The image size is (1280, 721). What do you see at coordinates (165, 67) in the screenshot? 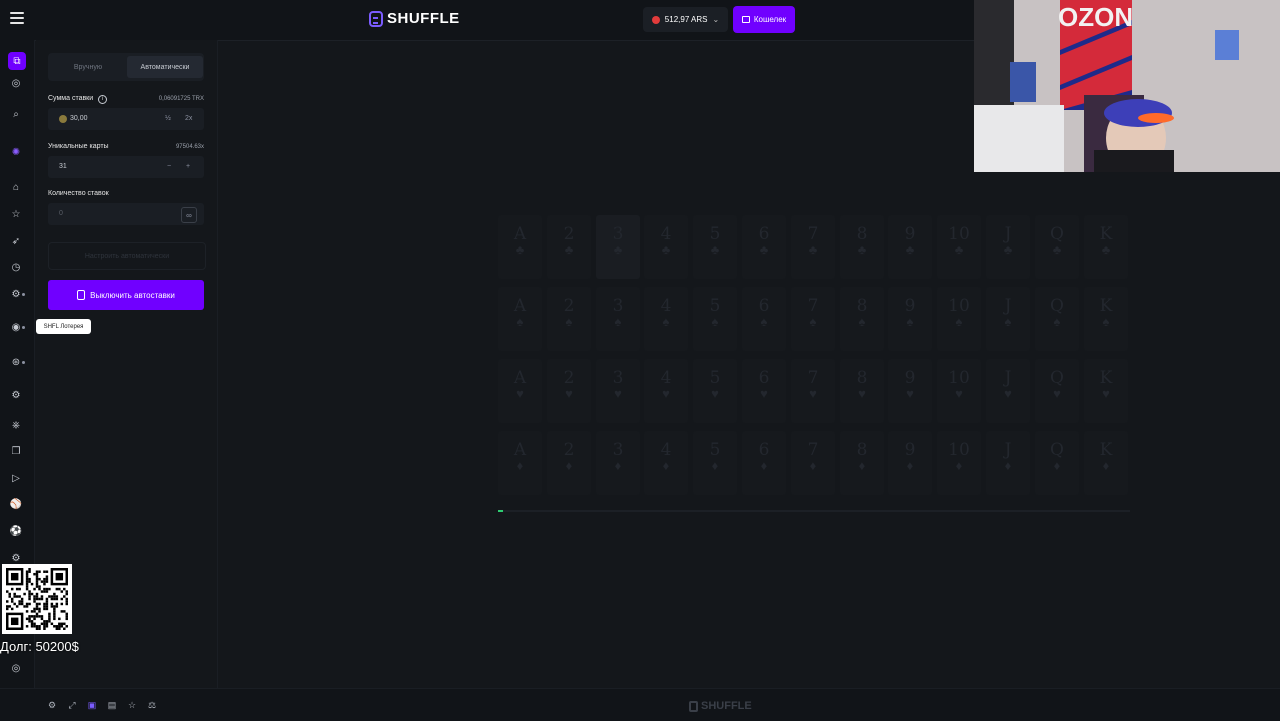
I see `tab-auto: Автоматически` at bounding box center [165, 67].